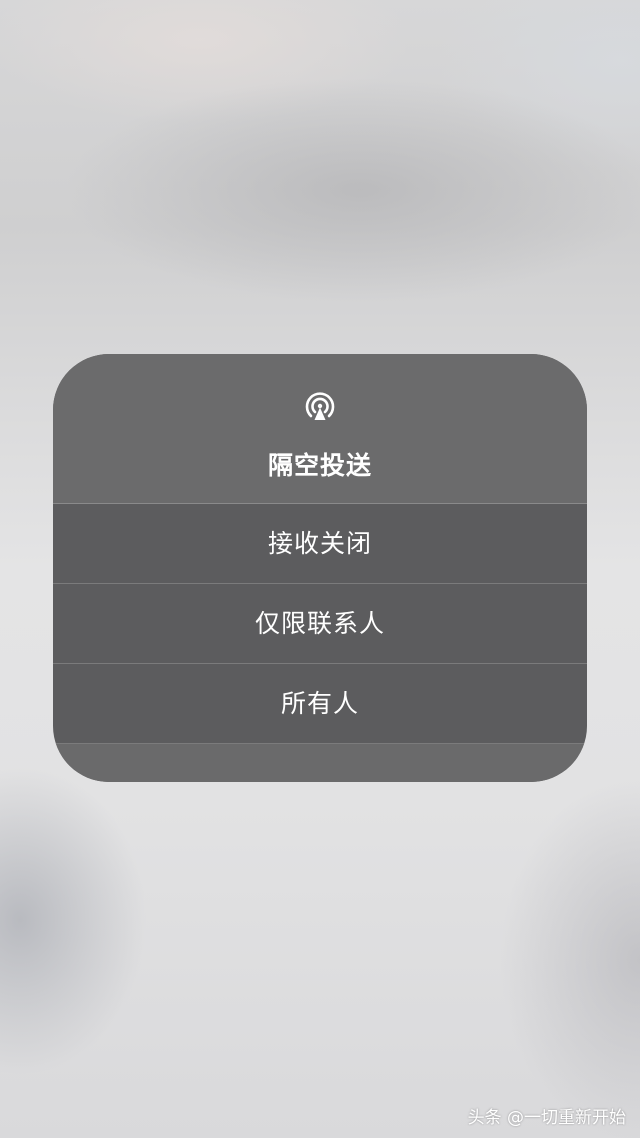 The width and height of the screenshot is (640, 1138). What do you see at coordinates (320, 624) in the screenshot?
I see `option-contacts-only: 仅限联系人` at bounding box center [320, 624].